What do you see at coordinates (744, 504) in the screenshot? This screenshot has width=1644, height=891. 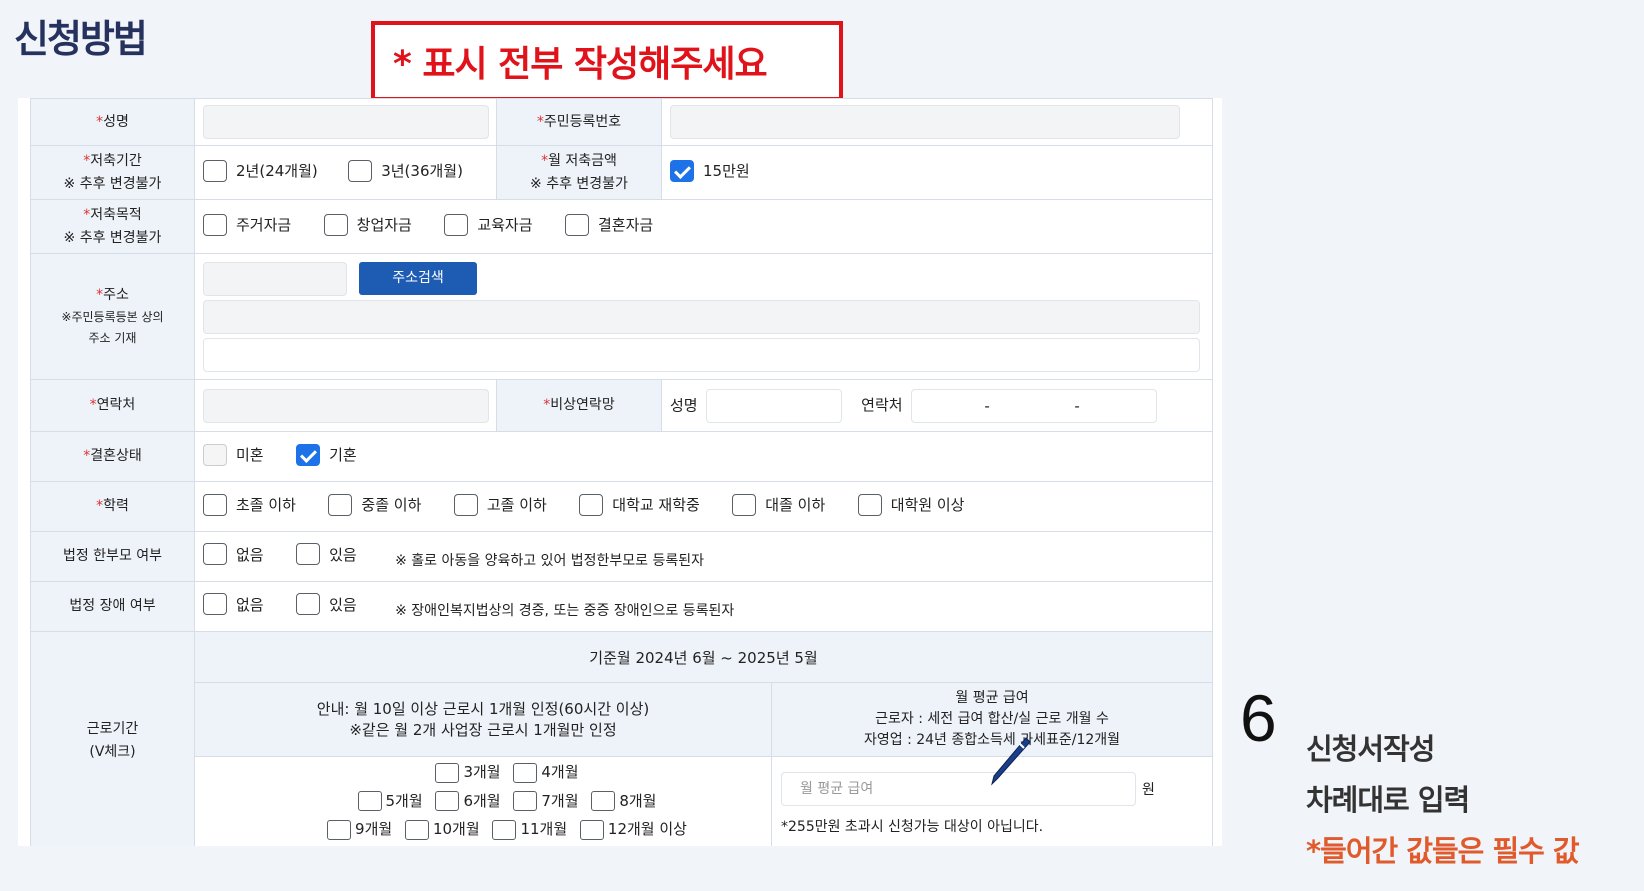 I see `education-university-checkbox` at bounding box center [744, 504].